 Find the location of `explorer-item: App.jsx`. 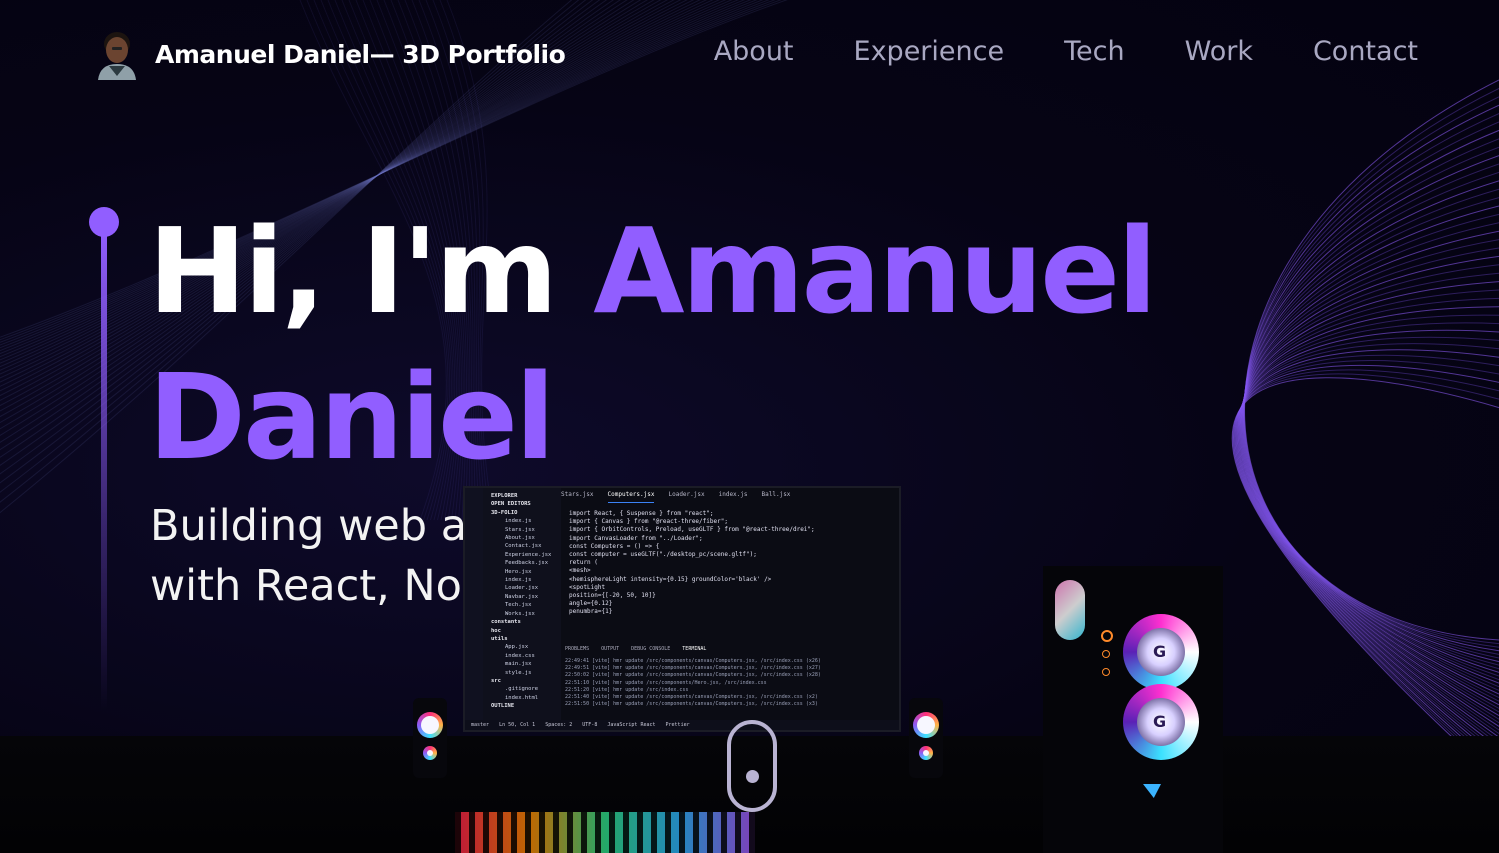

explorer-item: App.jsx is located at coordinates (522, 647).